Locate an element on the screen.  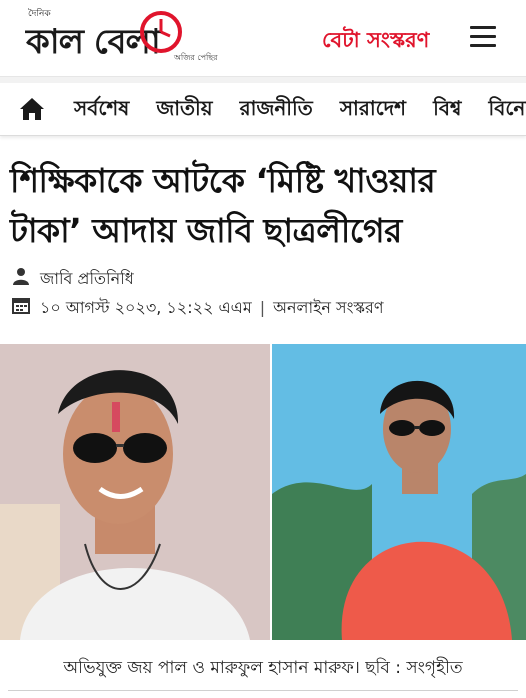
author-name: জাবি প্রতিনিধি is located at coordinates (87, 279).